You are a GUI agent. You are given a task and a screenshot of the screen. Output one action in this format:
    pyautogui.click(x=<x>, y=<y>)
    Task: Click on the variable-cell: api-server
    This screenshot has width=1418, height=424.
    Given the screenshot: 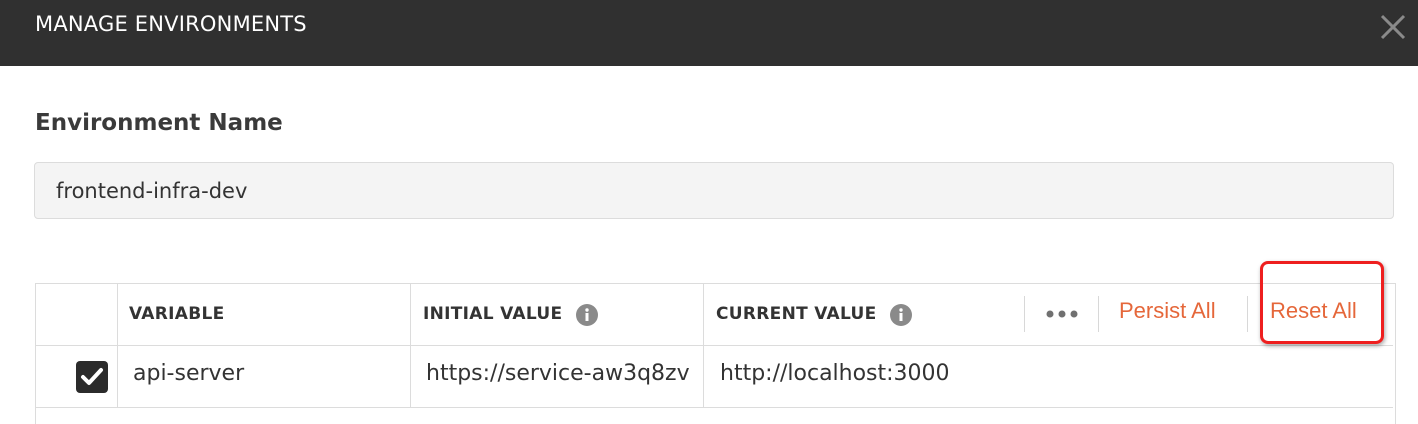 What is the action you would take?
    pyautogui.click(x=268, y=373)
    